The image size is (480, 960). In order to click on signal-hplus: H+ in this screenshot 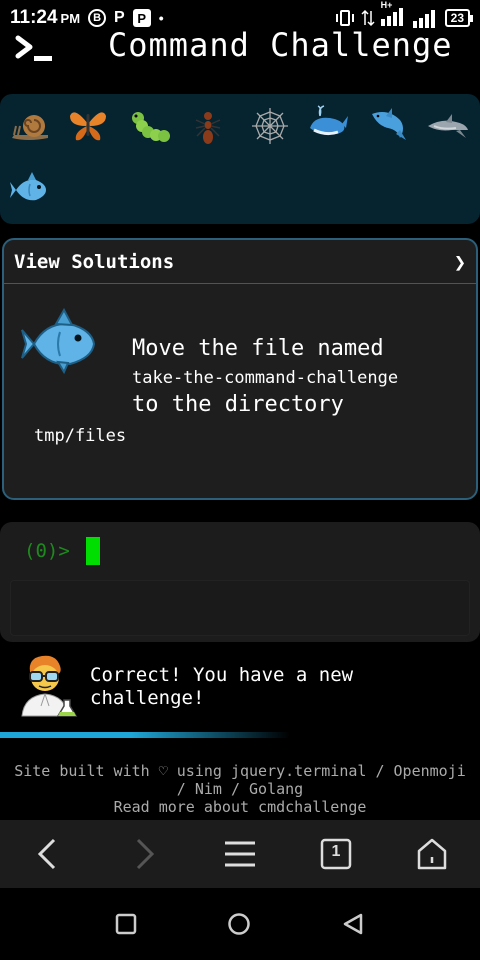, I will do `click(393, 15)`.